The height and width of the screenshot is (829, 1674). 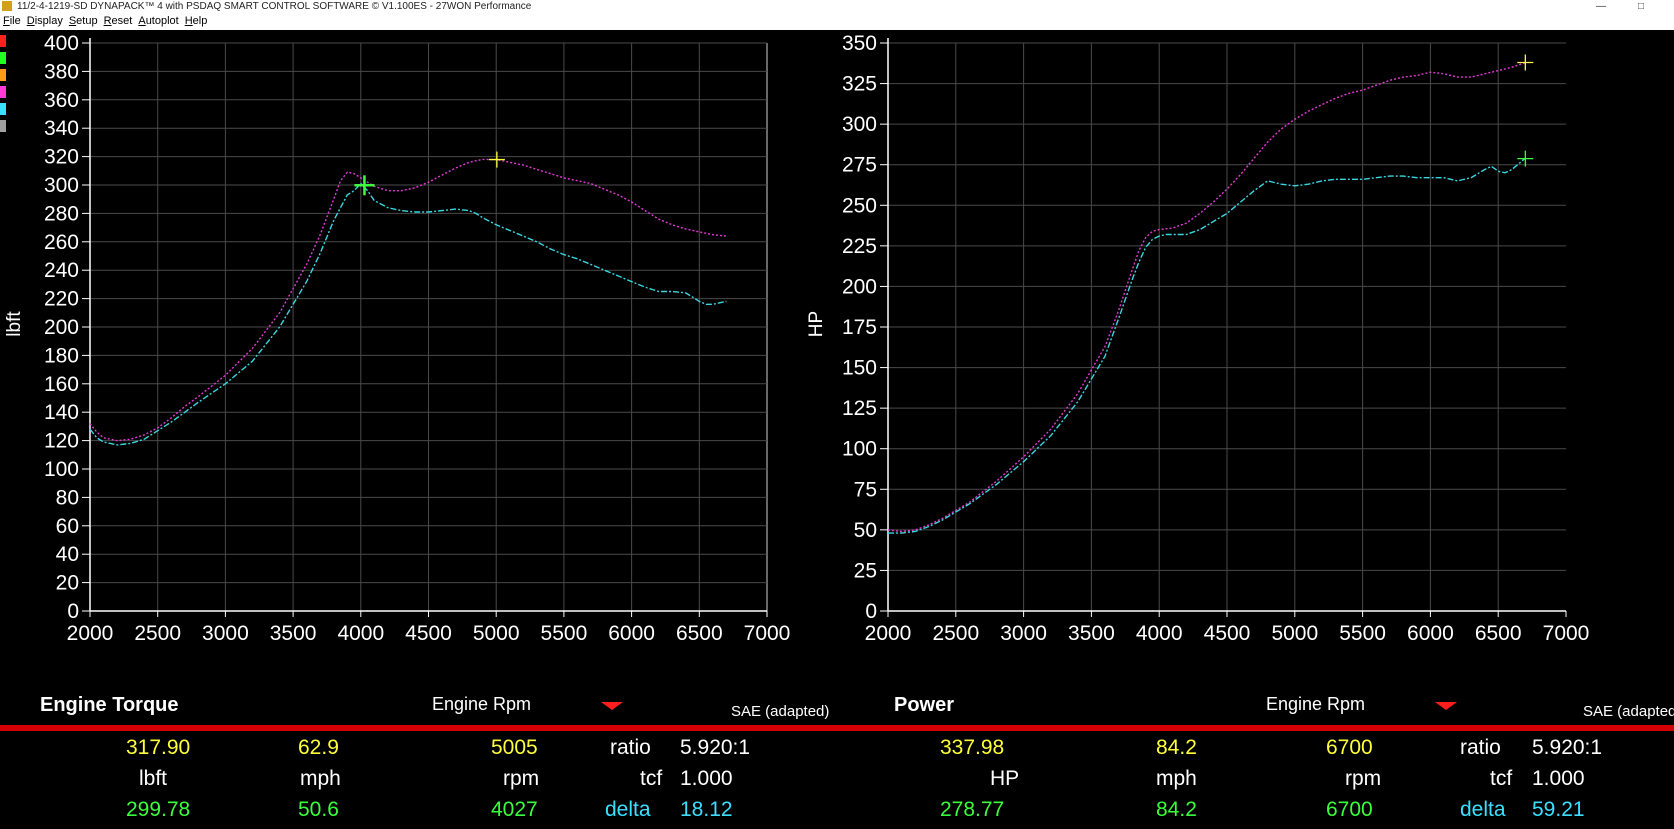 I want to click on torque-run1-rpm: 5005, so click(x=514, y=747).